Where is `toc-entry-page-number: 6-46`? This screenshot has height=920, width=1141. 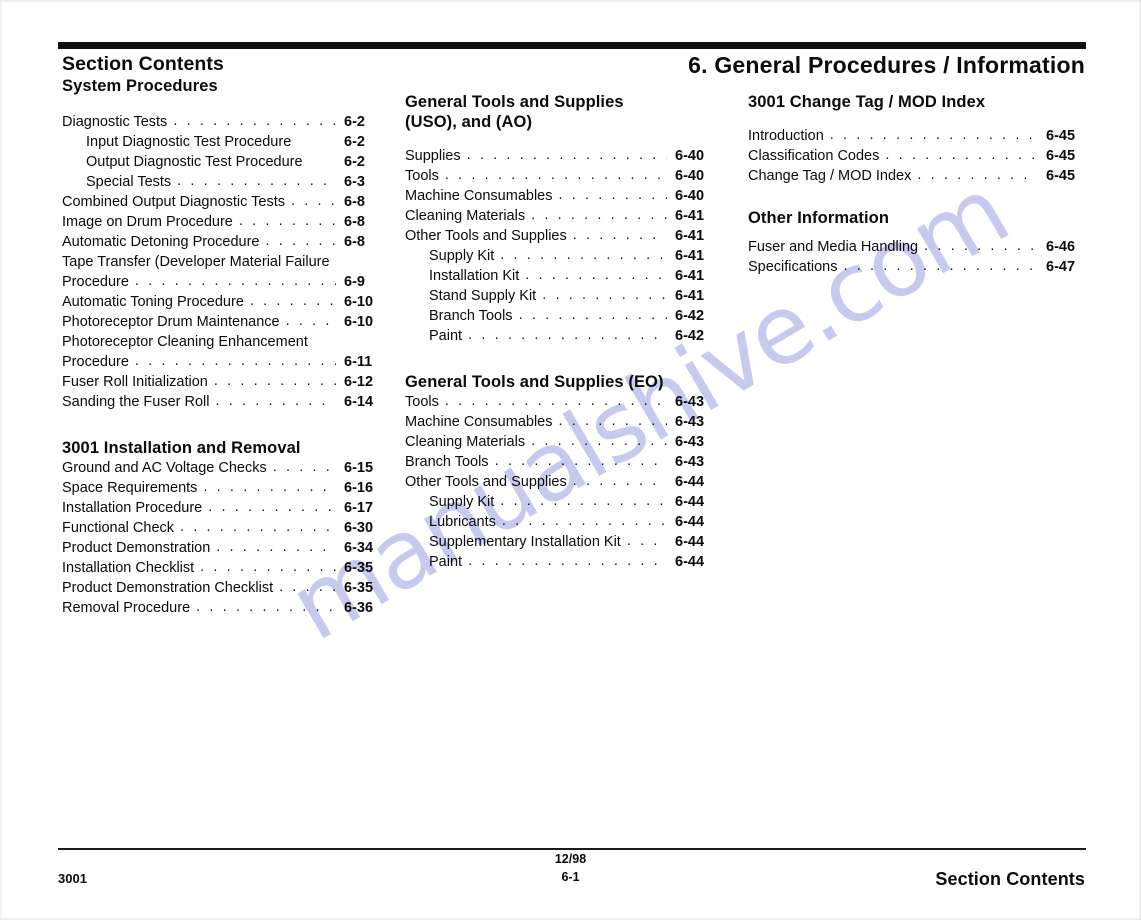
toc-entry-page-number: 6-46 is located at coordinates (1061, 247).